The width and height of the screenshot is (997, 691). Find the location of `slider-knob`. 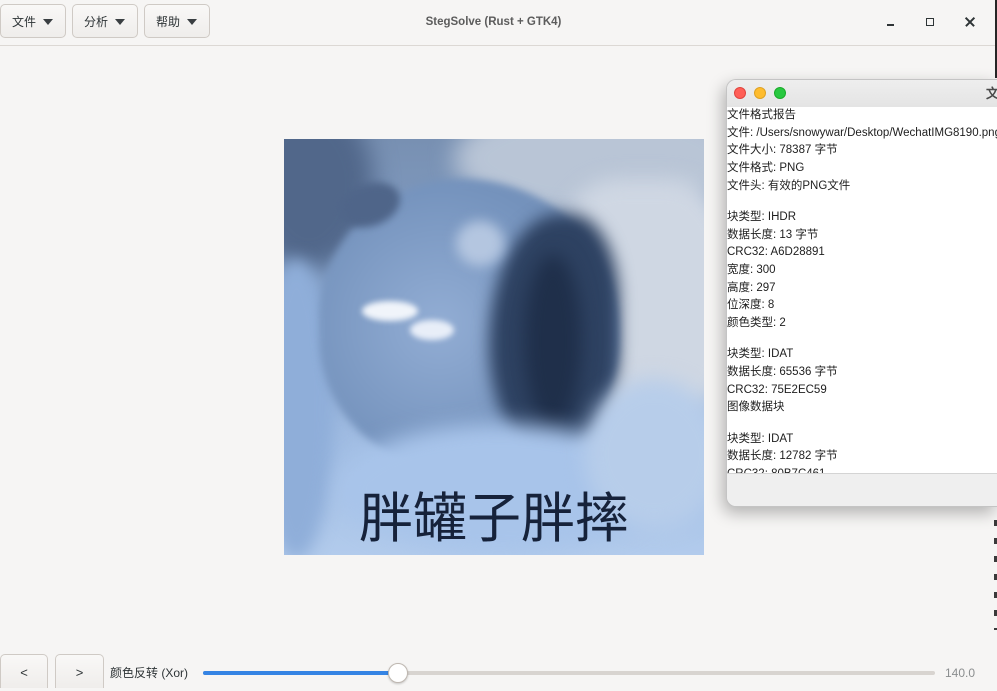

slider-knob is located at coordinates (397, 673).